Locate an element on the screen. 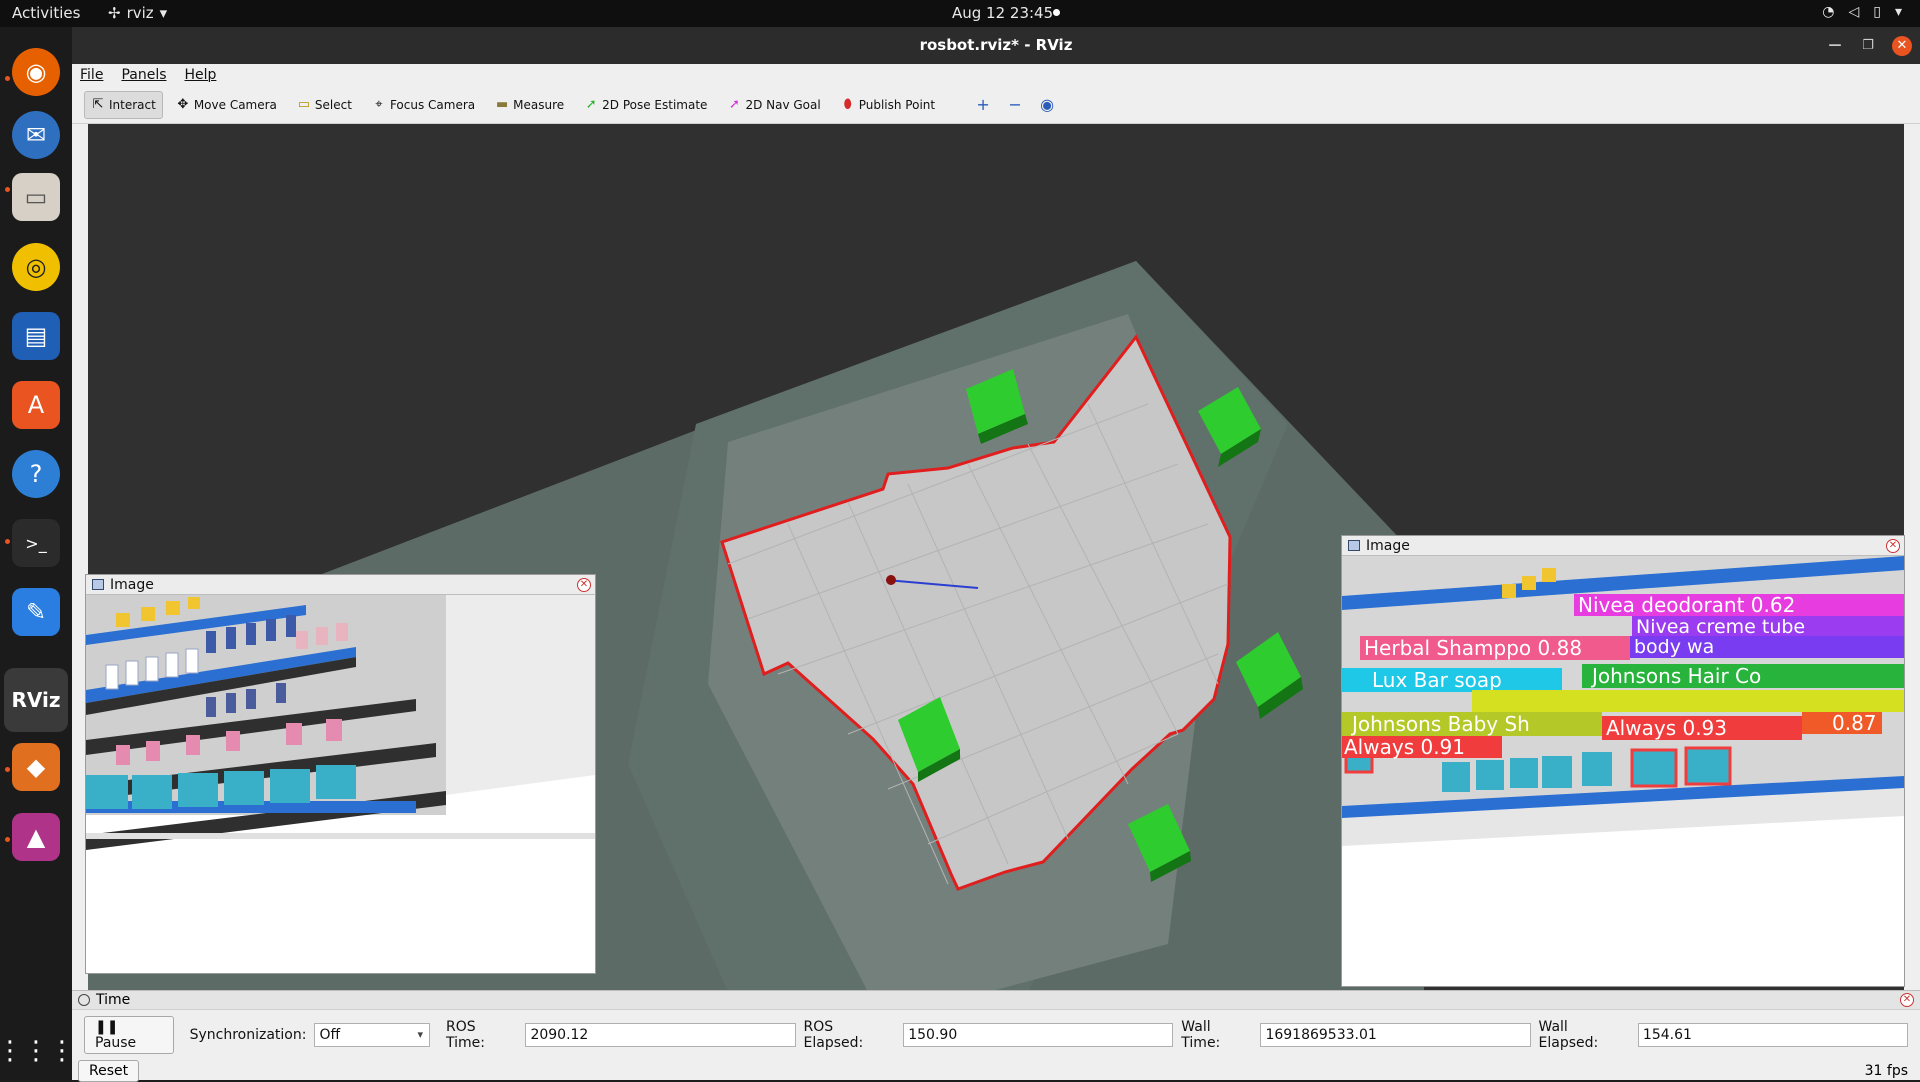  tool-select: ▭ Select is located at coordinates (324, 105).